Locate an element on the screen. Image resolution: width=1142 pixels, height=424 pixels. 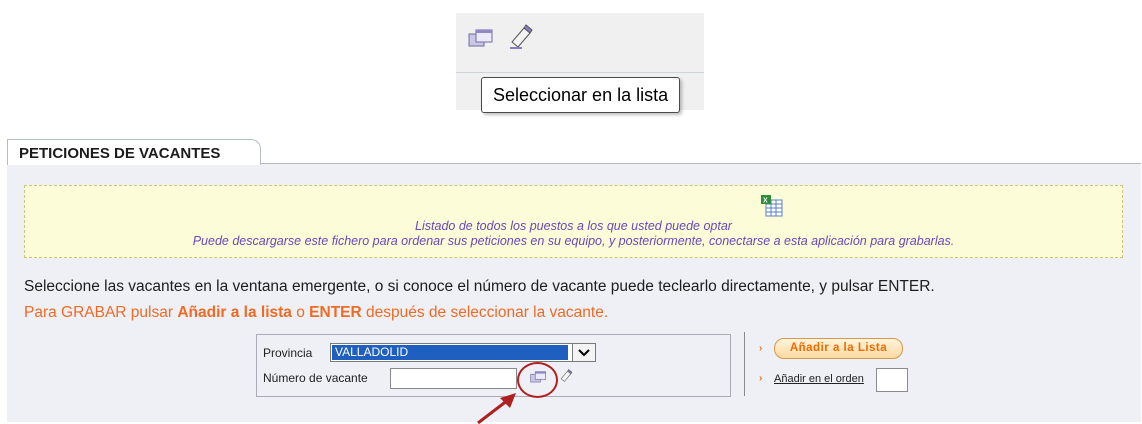
tab-peticiones-de-vacantes: PETICIONES DE VACANTES is located at coordinates (134, 152).